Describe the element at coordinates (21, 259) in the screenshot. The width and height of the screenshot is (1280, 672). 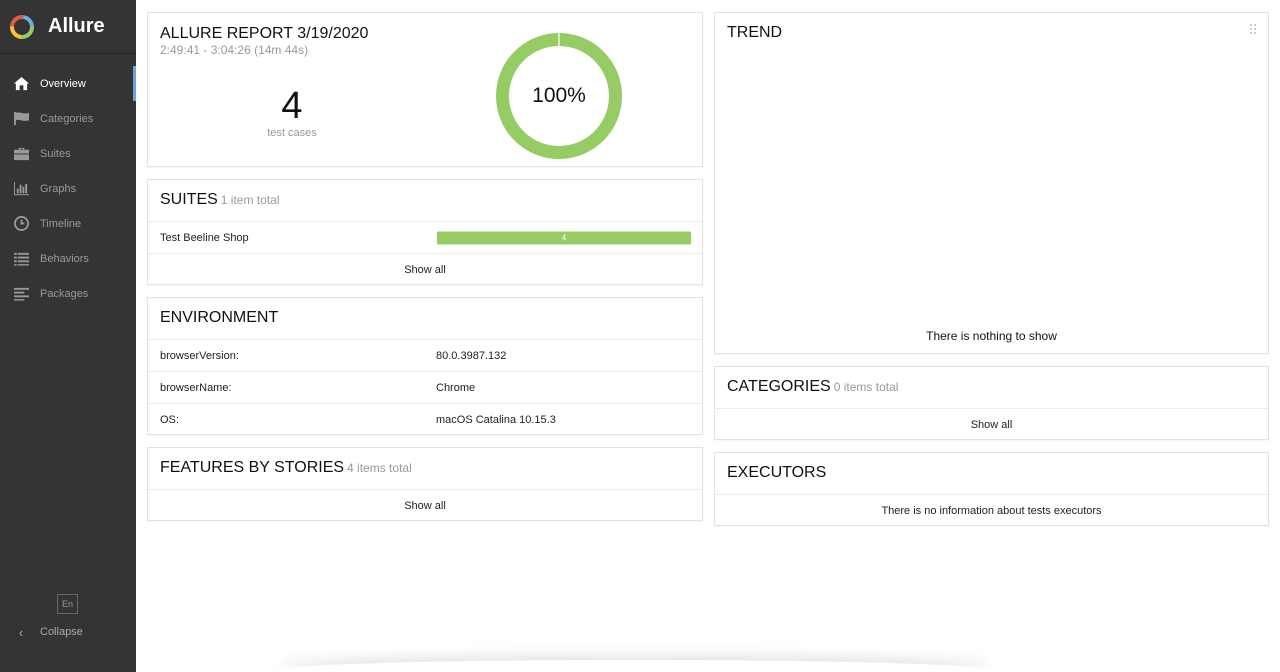
I see `list-icon` at that location.